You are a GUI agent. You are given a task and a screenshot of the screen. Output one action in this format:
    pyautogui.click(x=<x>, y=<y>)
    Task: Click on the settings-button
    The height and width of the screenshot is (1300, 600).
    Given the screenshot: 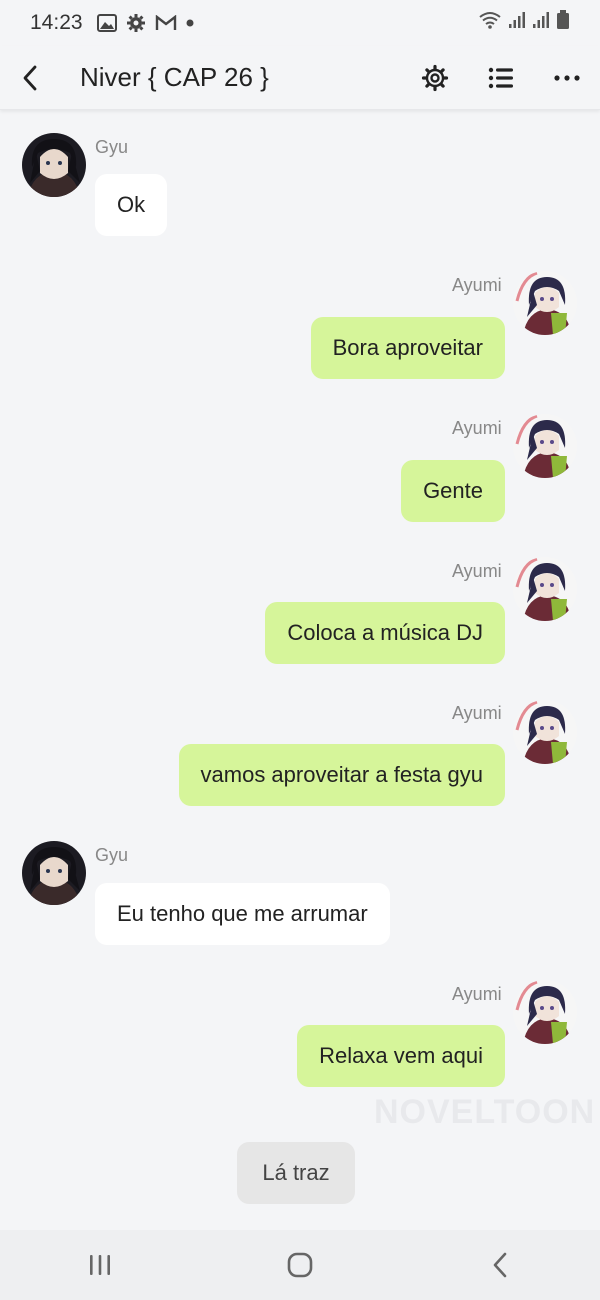 What is the action you would take?
    pyautogui.click(x=435, y=78)
    